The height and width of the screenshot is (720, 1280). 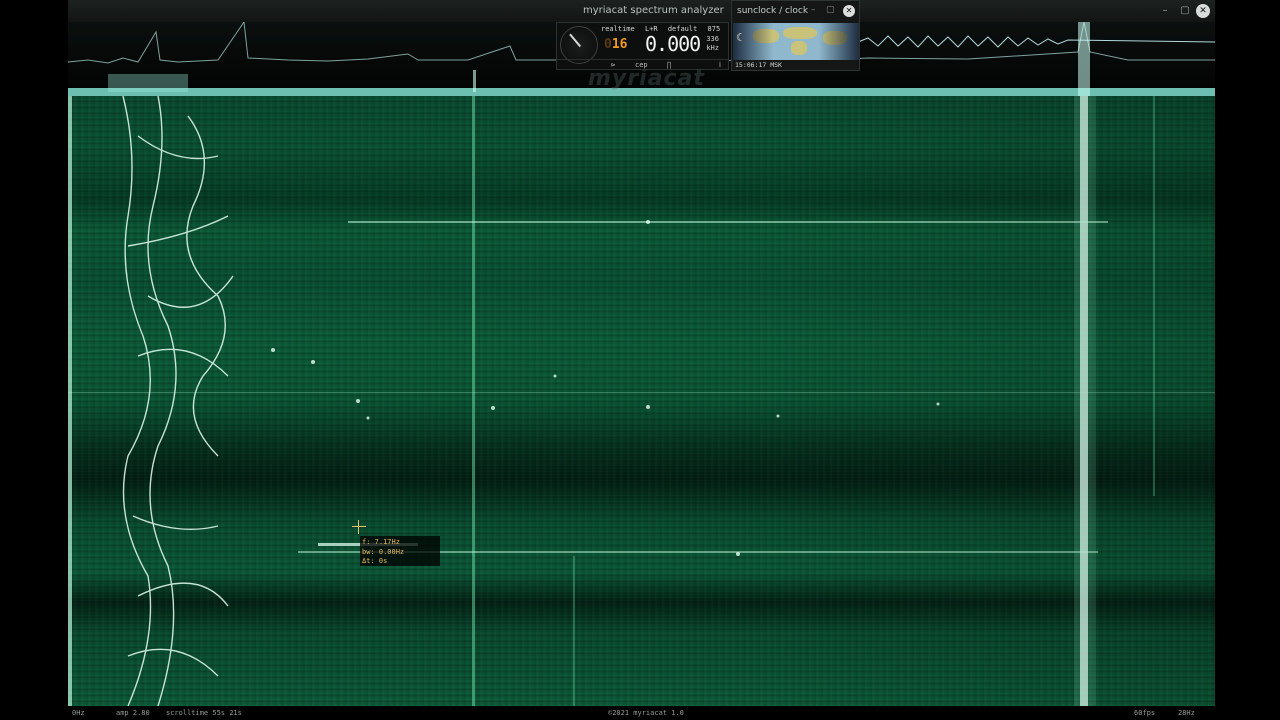 What do you see at coordinates (1185, 11) in the screenshot?
I see `maximize-button: ▢` at bounding box center [1185, 11].